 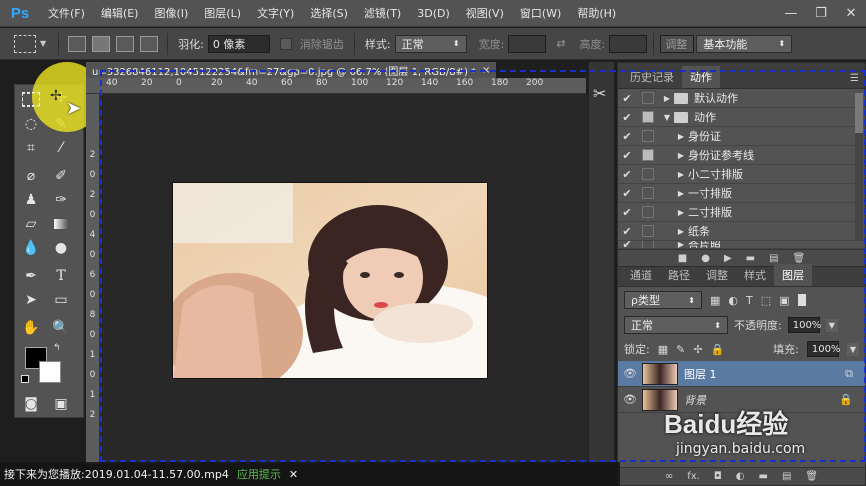 What do you see at coordinates (786, 476) in the screenshot?
I see `new-layer-icon: ▤` at bounding box center [786, 476].